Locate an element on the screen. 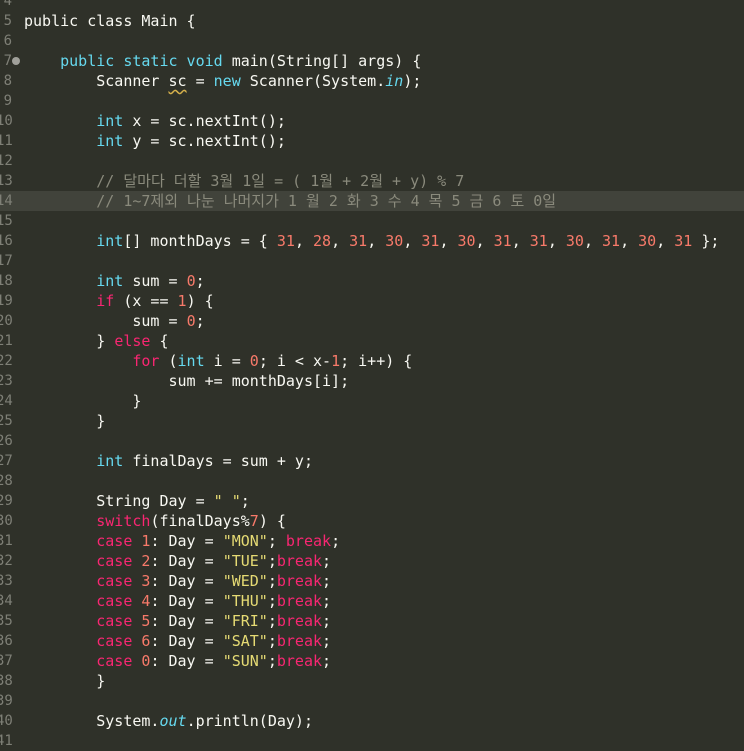 The image size is (744, 751). fold-marker-icon is located at coordinates (16, 61).